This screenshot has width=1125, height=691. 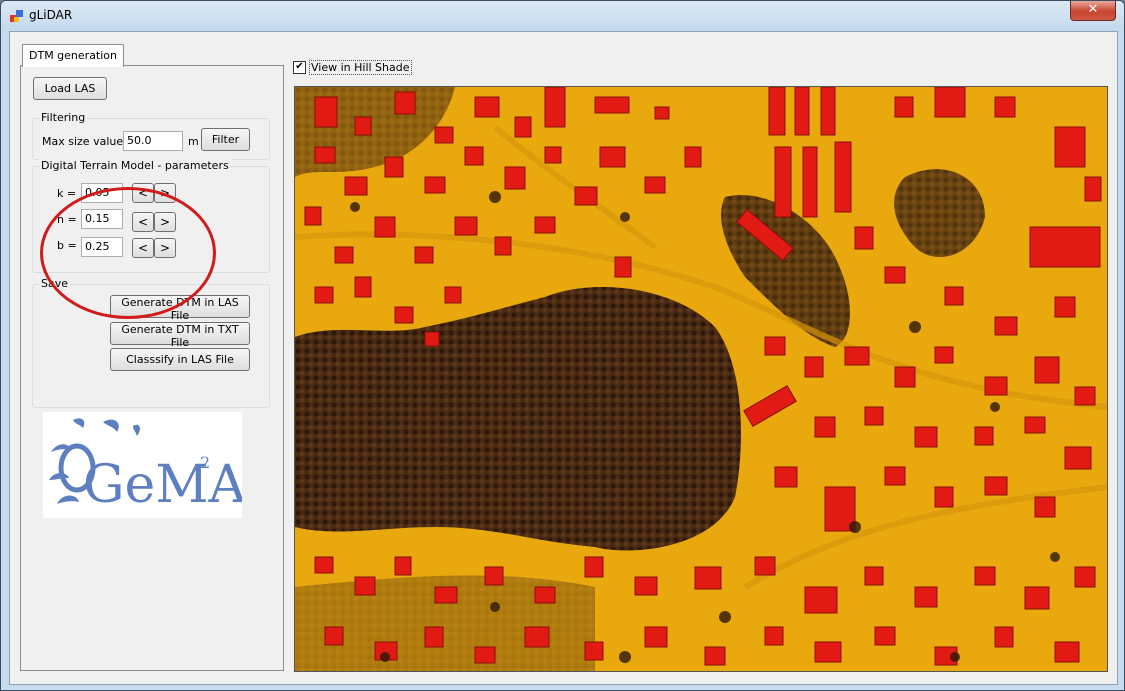 What do you see at coordinates (143, 193) in the screenshot?
I see `param-k-decrement: <` at bounding box center [143, 193].